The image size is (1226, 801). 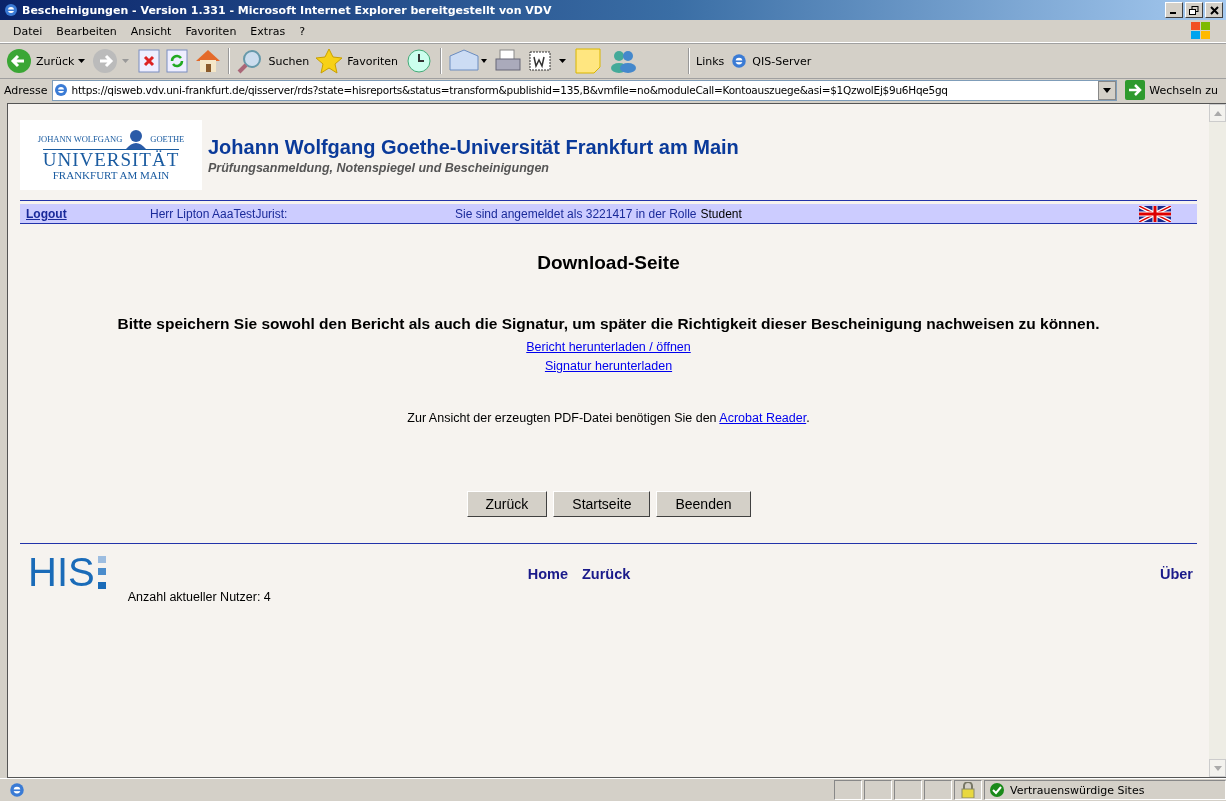 I want to click on role-label: Student, so click(x=721, y=213).